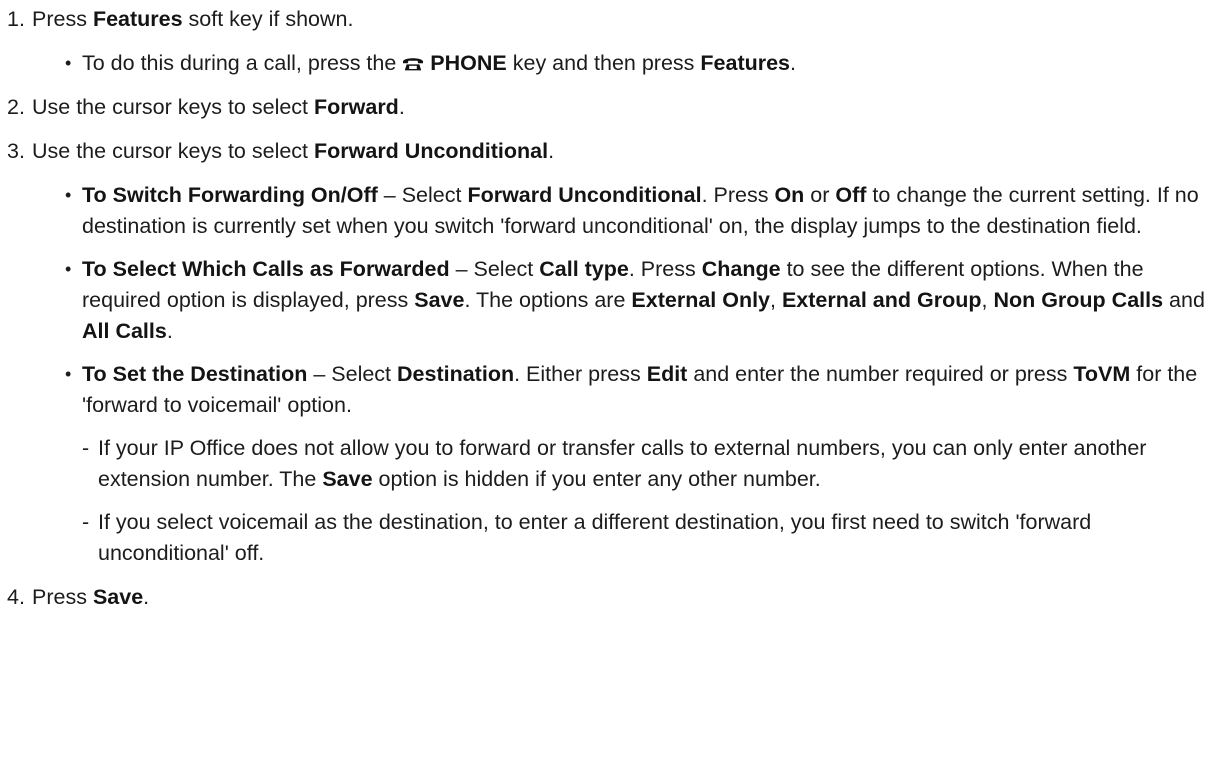 The image size is (1225, 776). What do you see at coordinates (1102, 374) in the screenshot?
I see `bold-term: ToVM` at bounding box center [1102, 374].